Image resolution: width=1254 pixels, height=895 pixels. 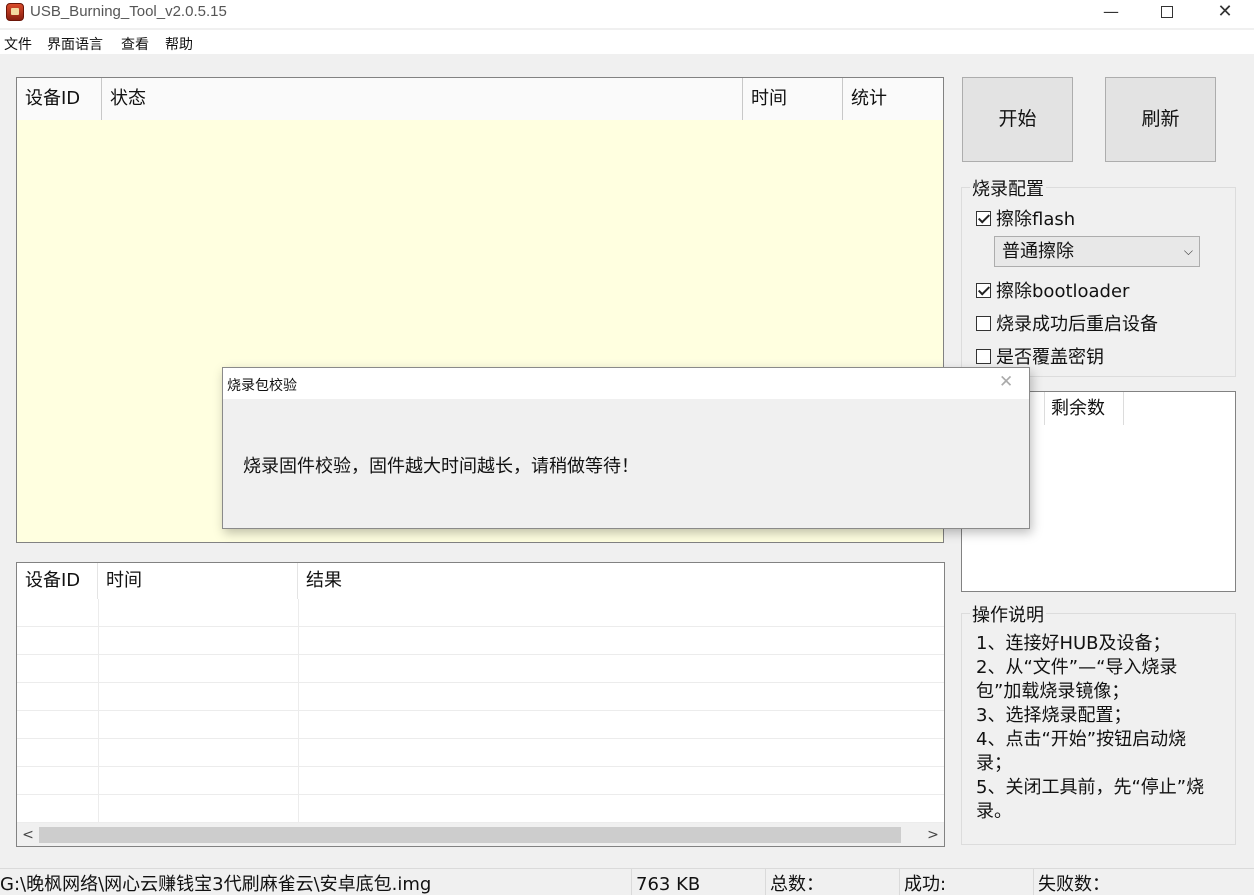 I want to click on menu-view: 查看, so click(x=135, y=44).